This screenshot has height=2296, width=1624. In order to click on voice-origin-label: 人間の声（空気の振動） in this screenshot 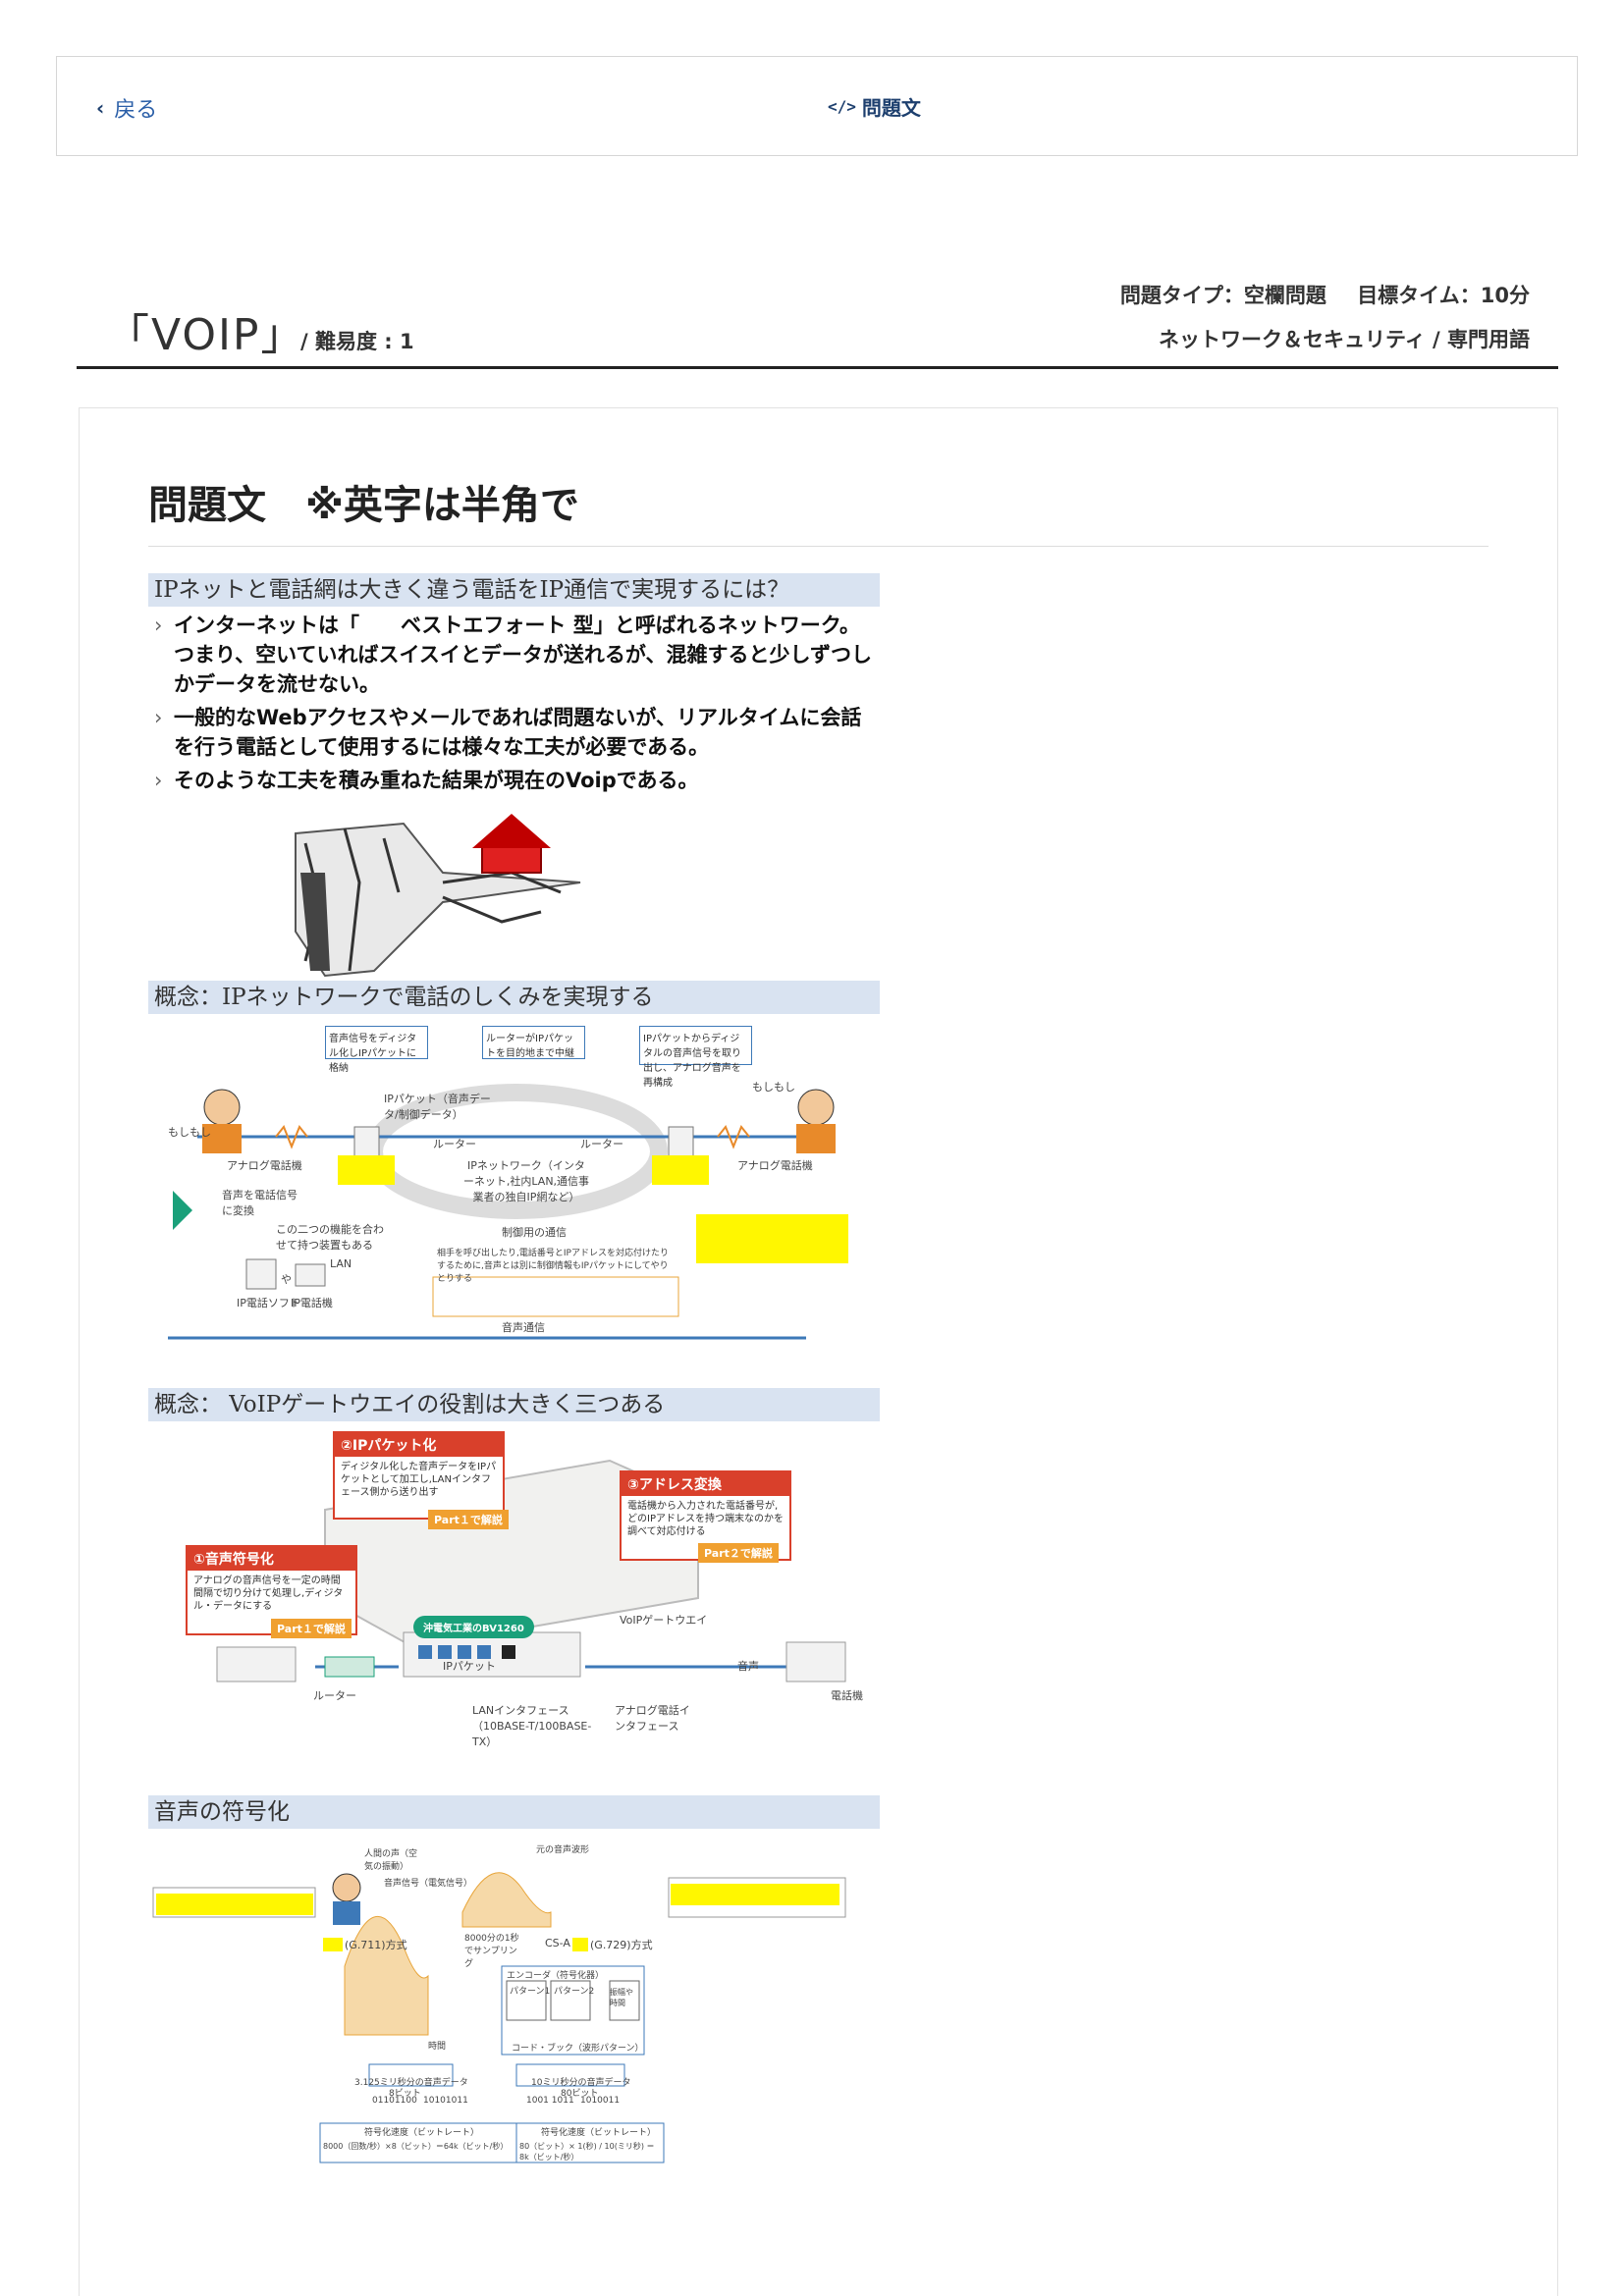, I will do `click(391, 1861)`.